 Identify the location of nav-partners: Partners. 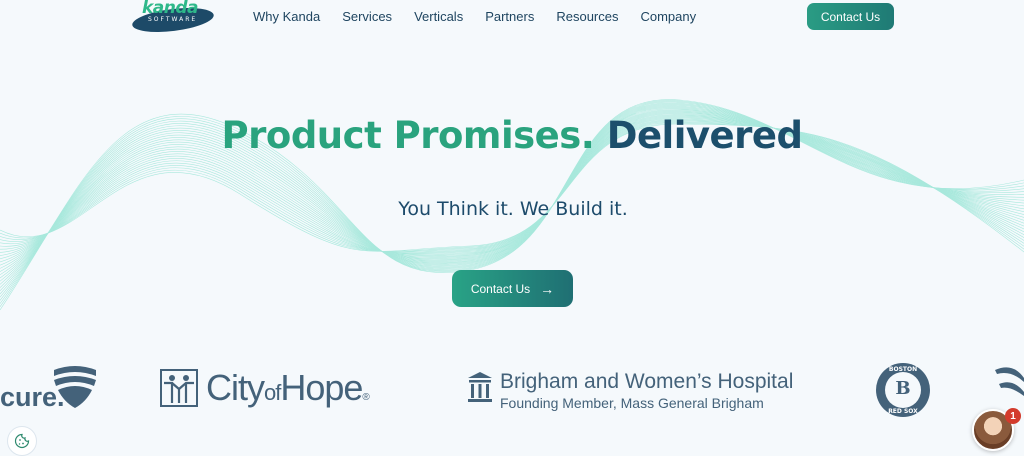
(509, 16).